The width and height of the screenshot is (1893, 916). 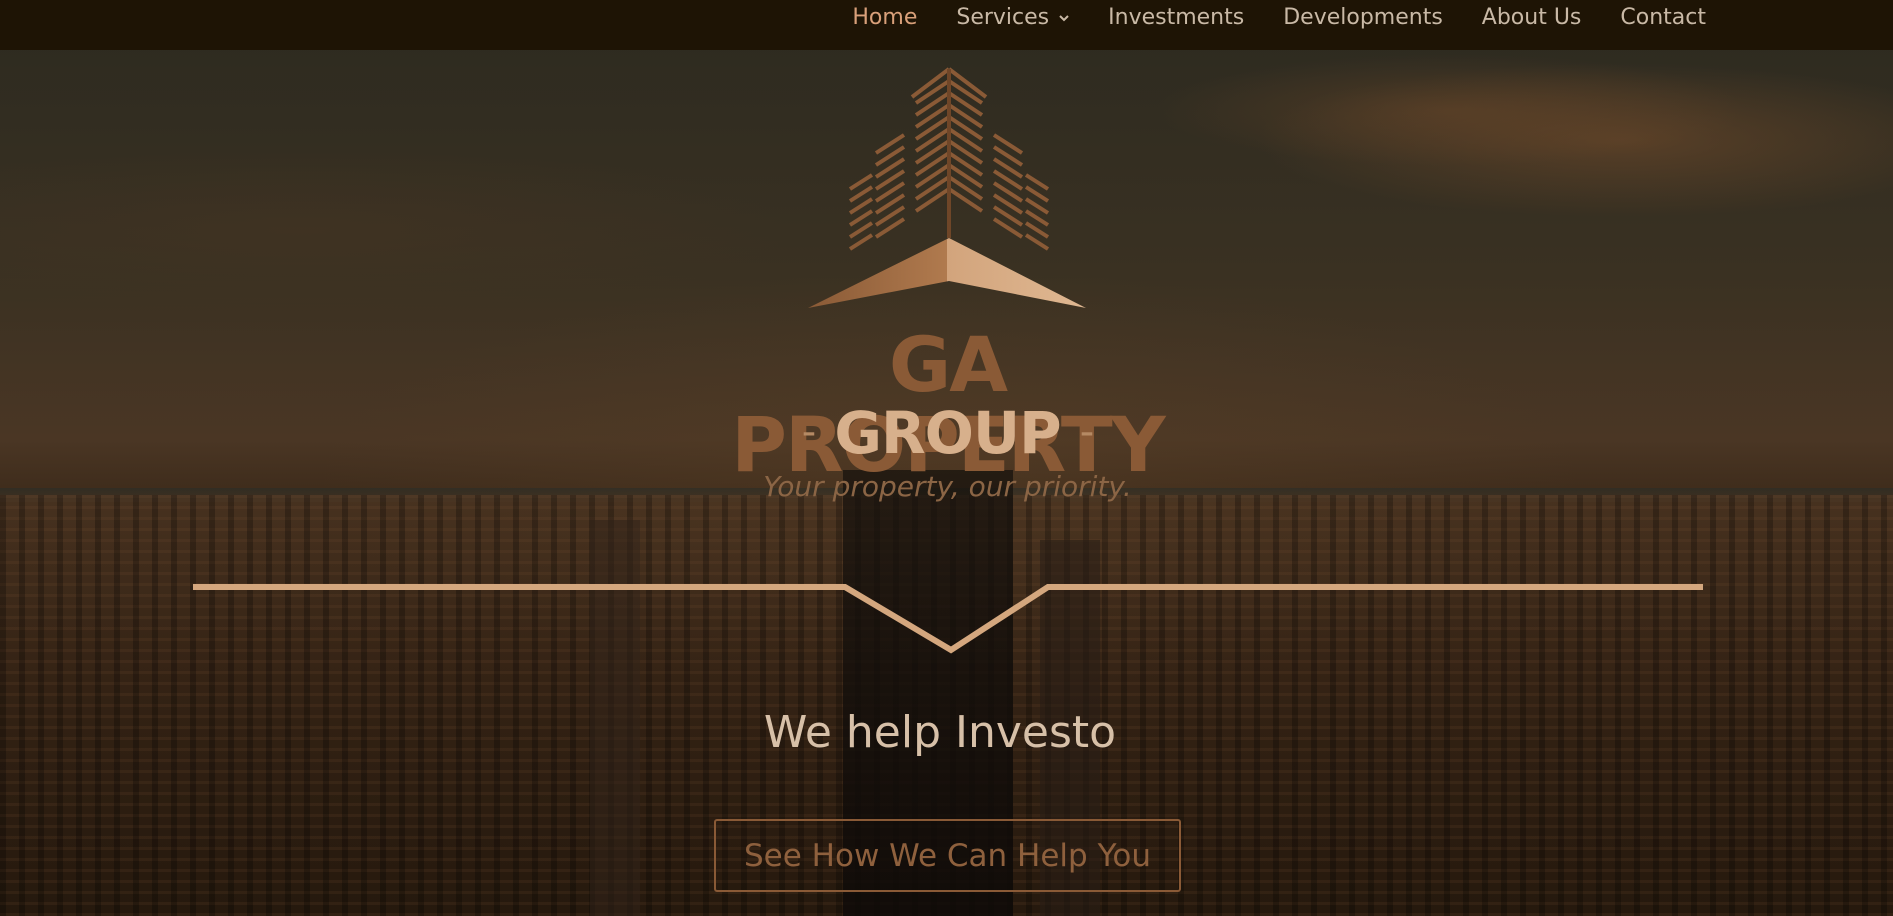 I want to click on chevron-down-icon, so click(x=1064, y=18).